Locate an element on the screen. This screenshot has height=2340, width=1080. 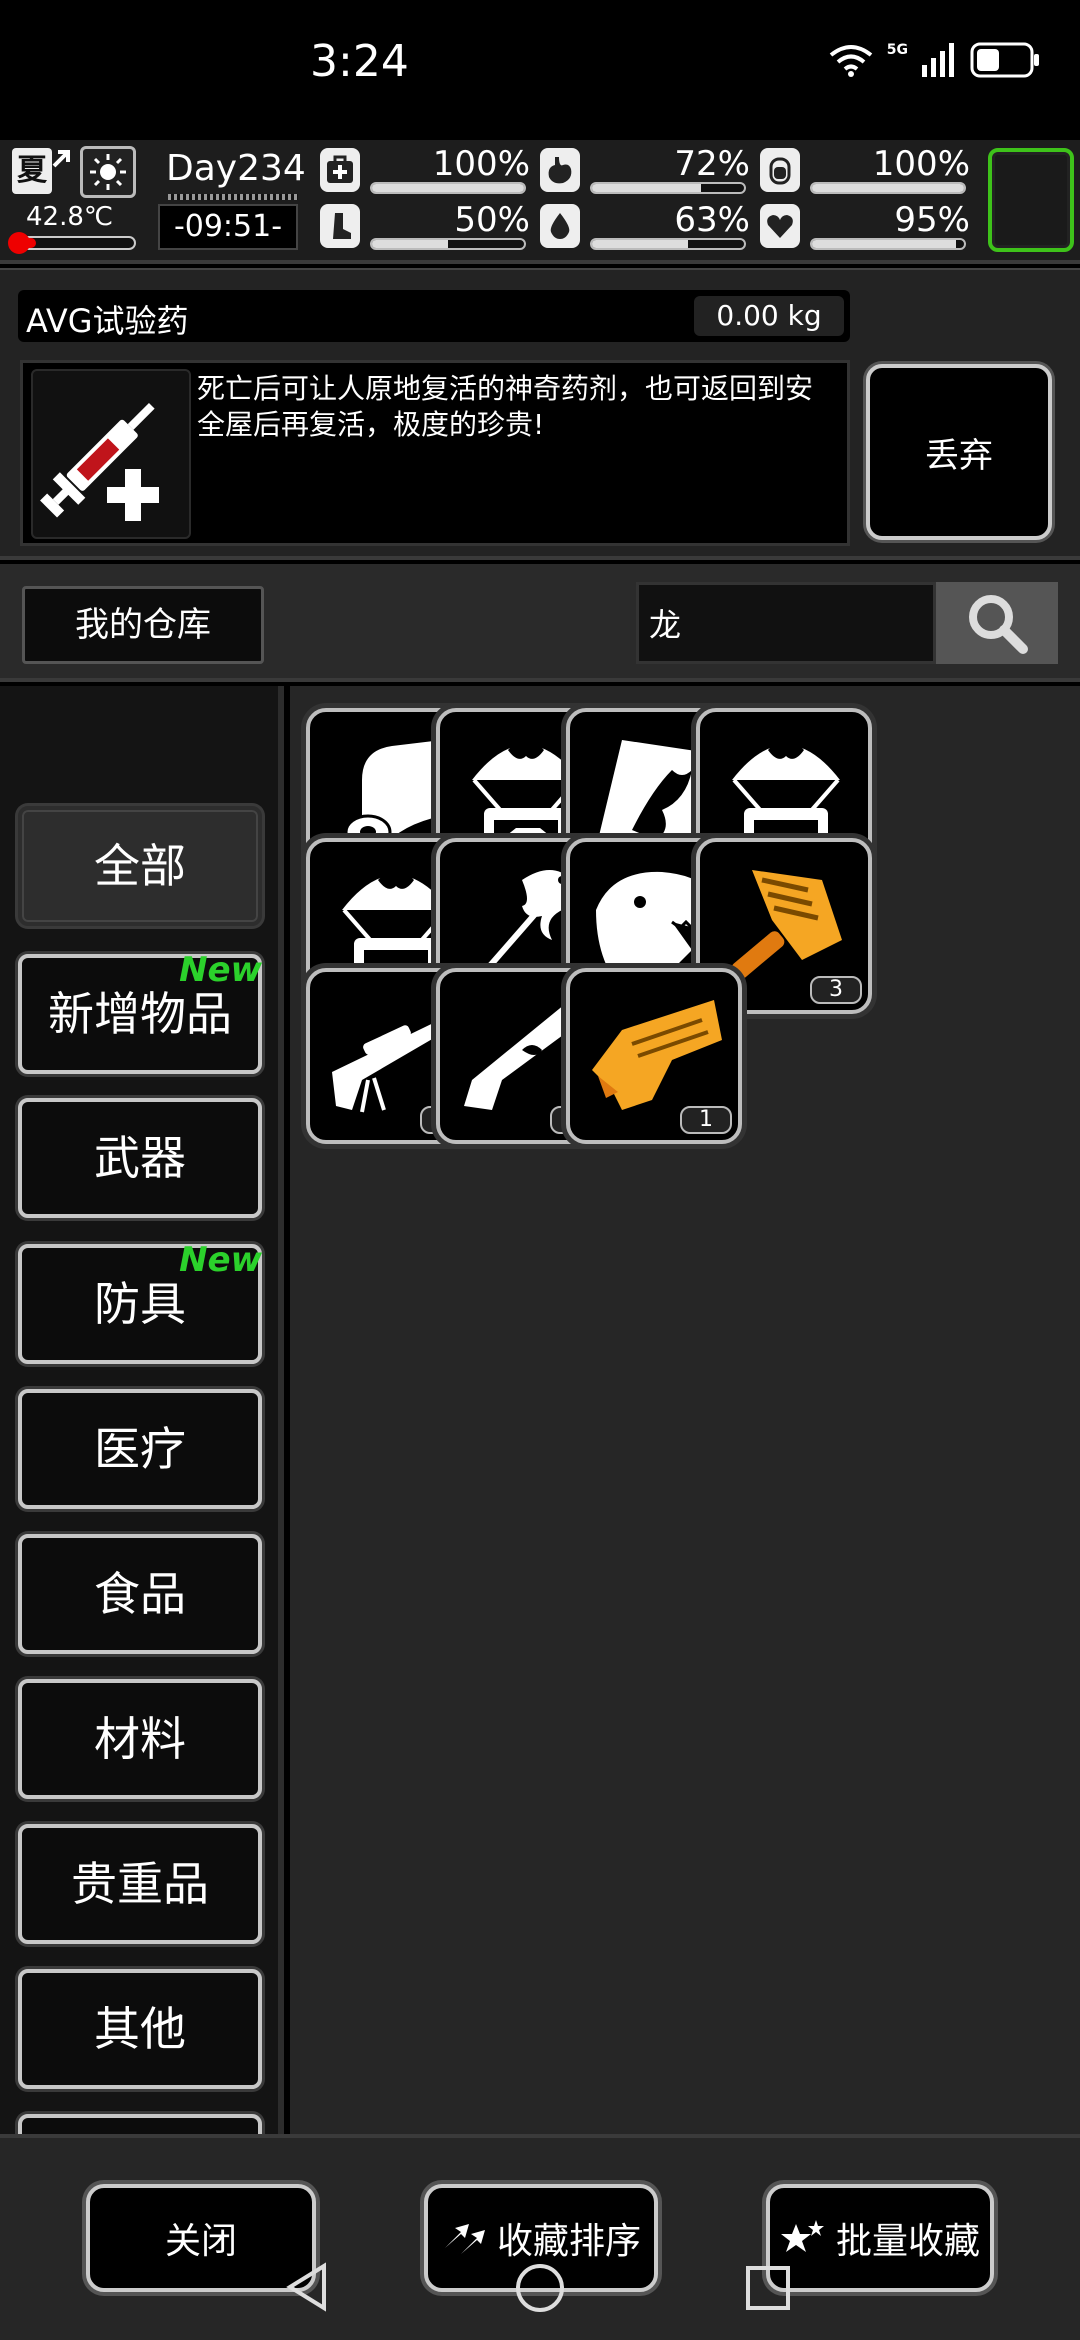
search-input is located at coordinates (786, 623).